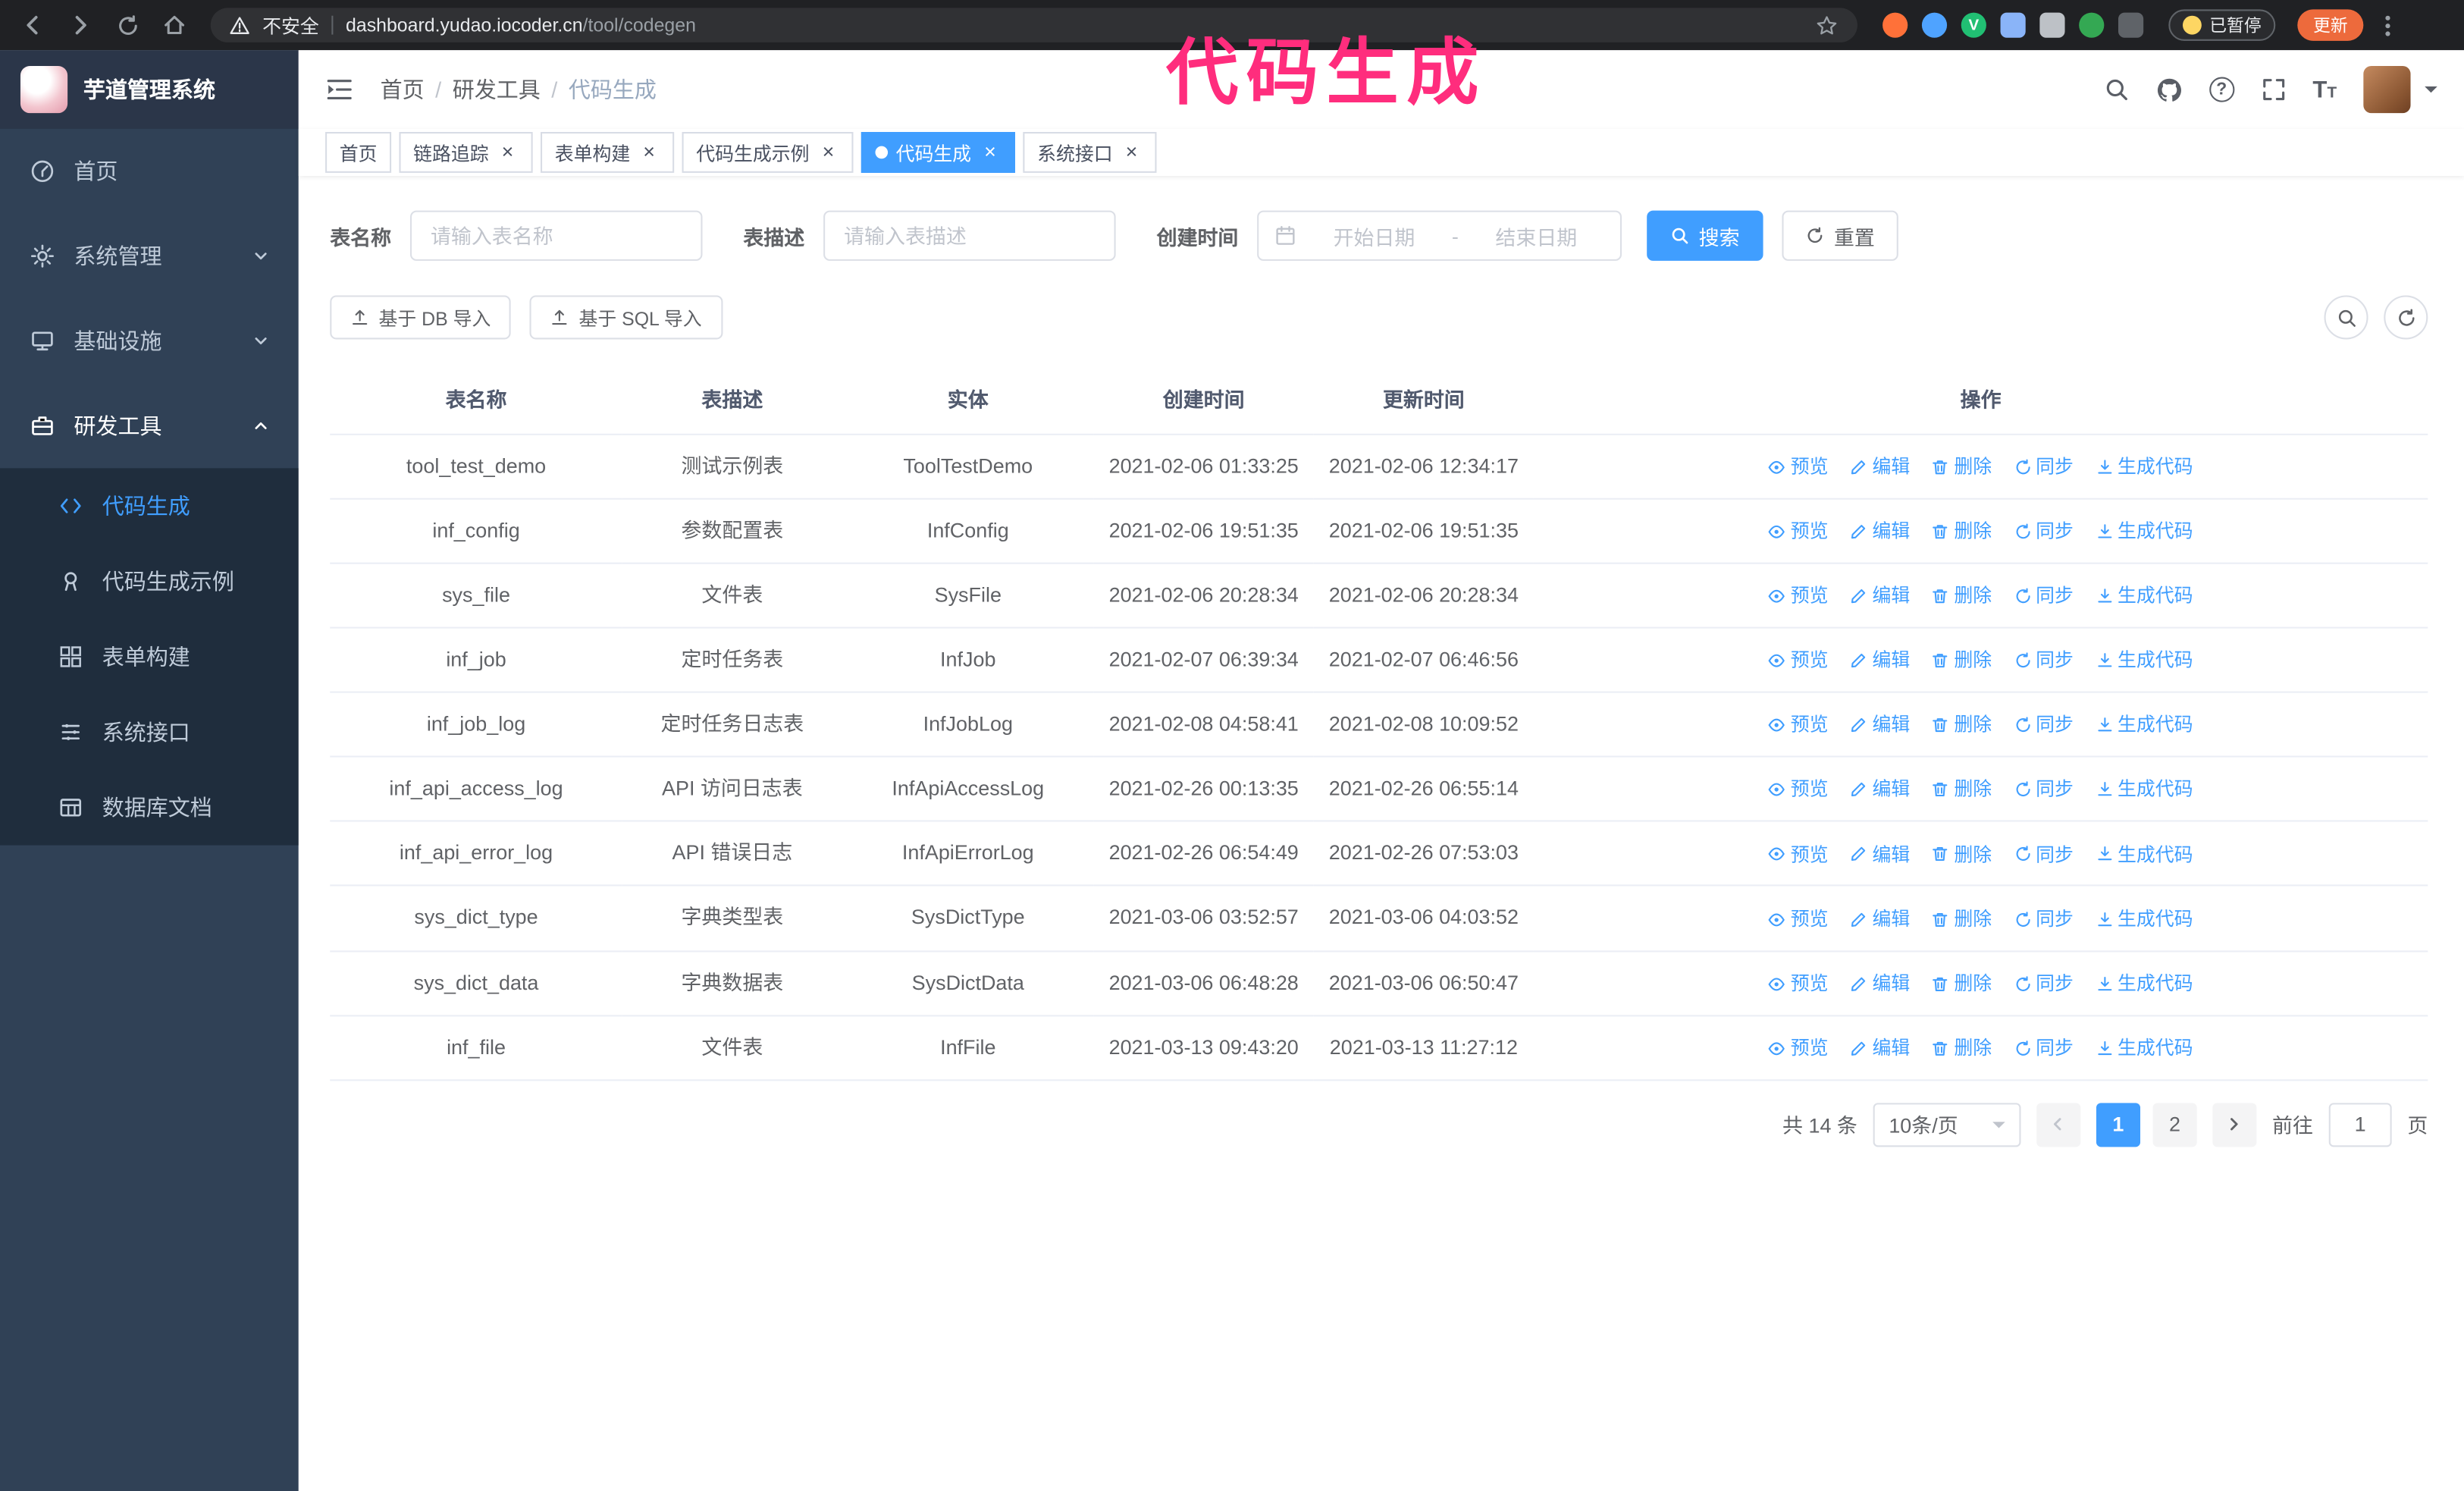  I want to click on browser-menu-icon, so click(2387, 25).